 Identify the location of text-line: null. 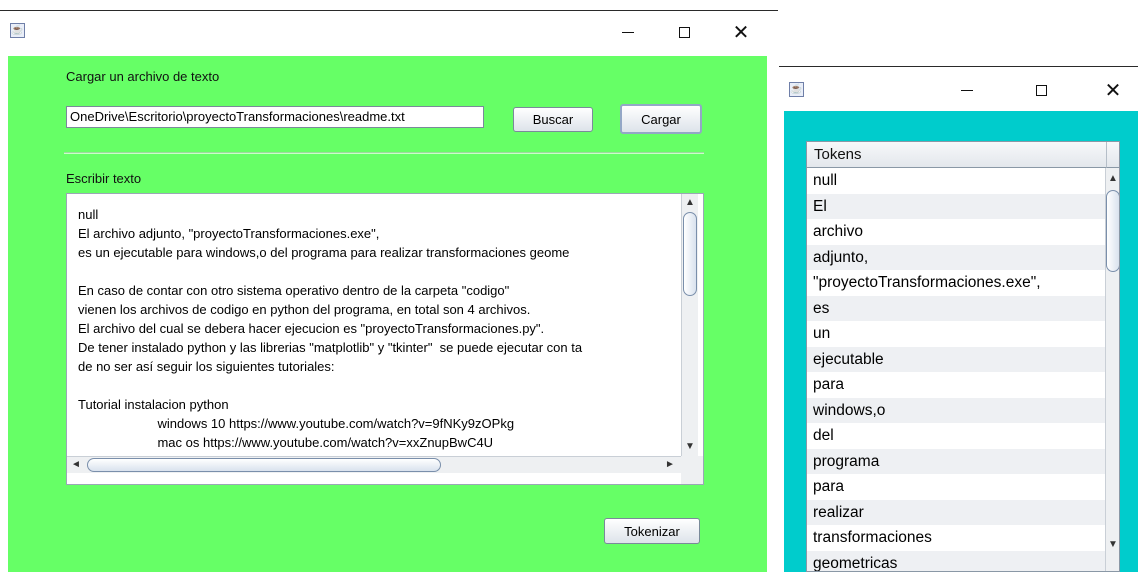
(88, 214).